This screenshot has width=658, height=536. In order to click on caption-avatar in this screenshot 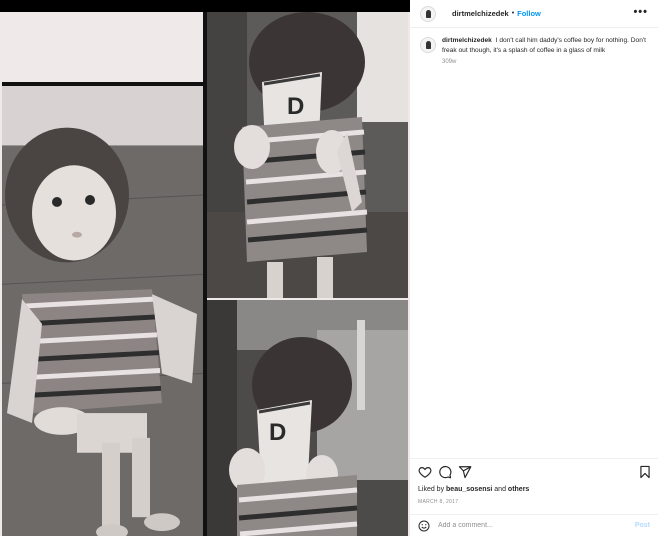, I will do `click(428, 45)`.